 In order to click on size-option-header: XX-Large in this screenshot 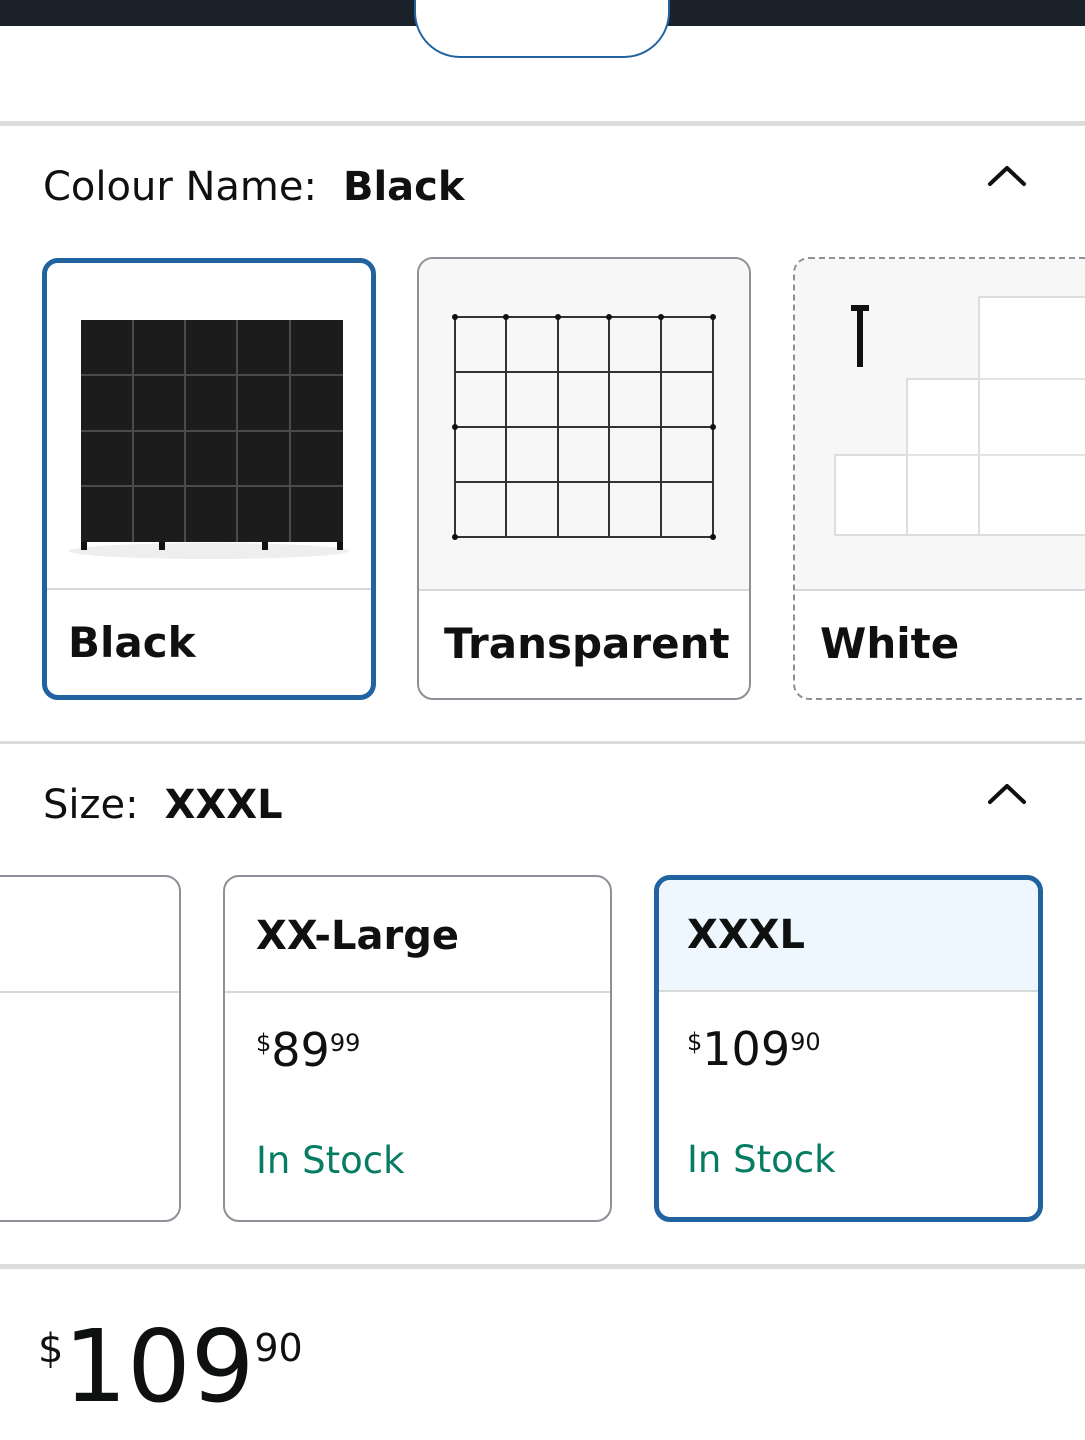, I will do `click(417, 935)`.